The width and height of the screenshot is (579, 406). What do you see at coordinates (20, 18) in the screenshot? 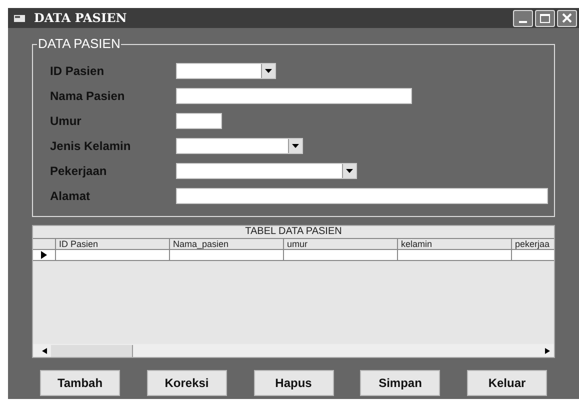
I see `app-icon` at bounding box center [20, 18].